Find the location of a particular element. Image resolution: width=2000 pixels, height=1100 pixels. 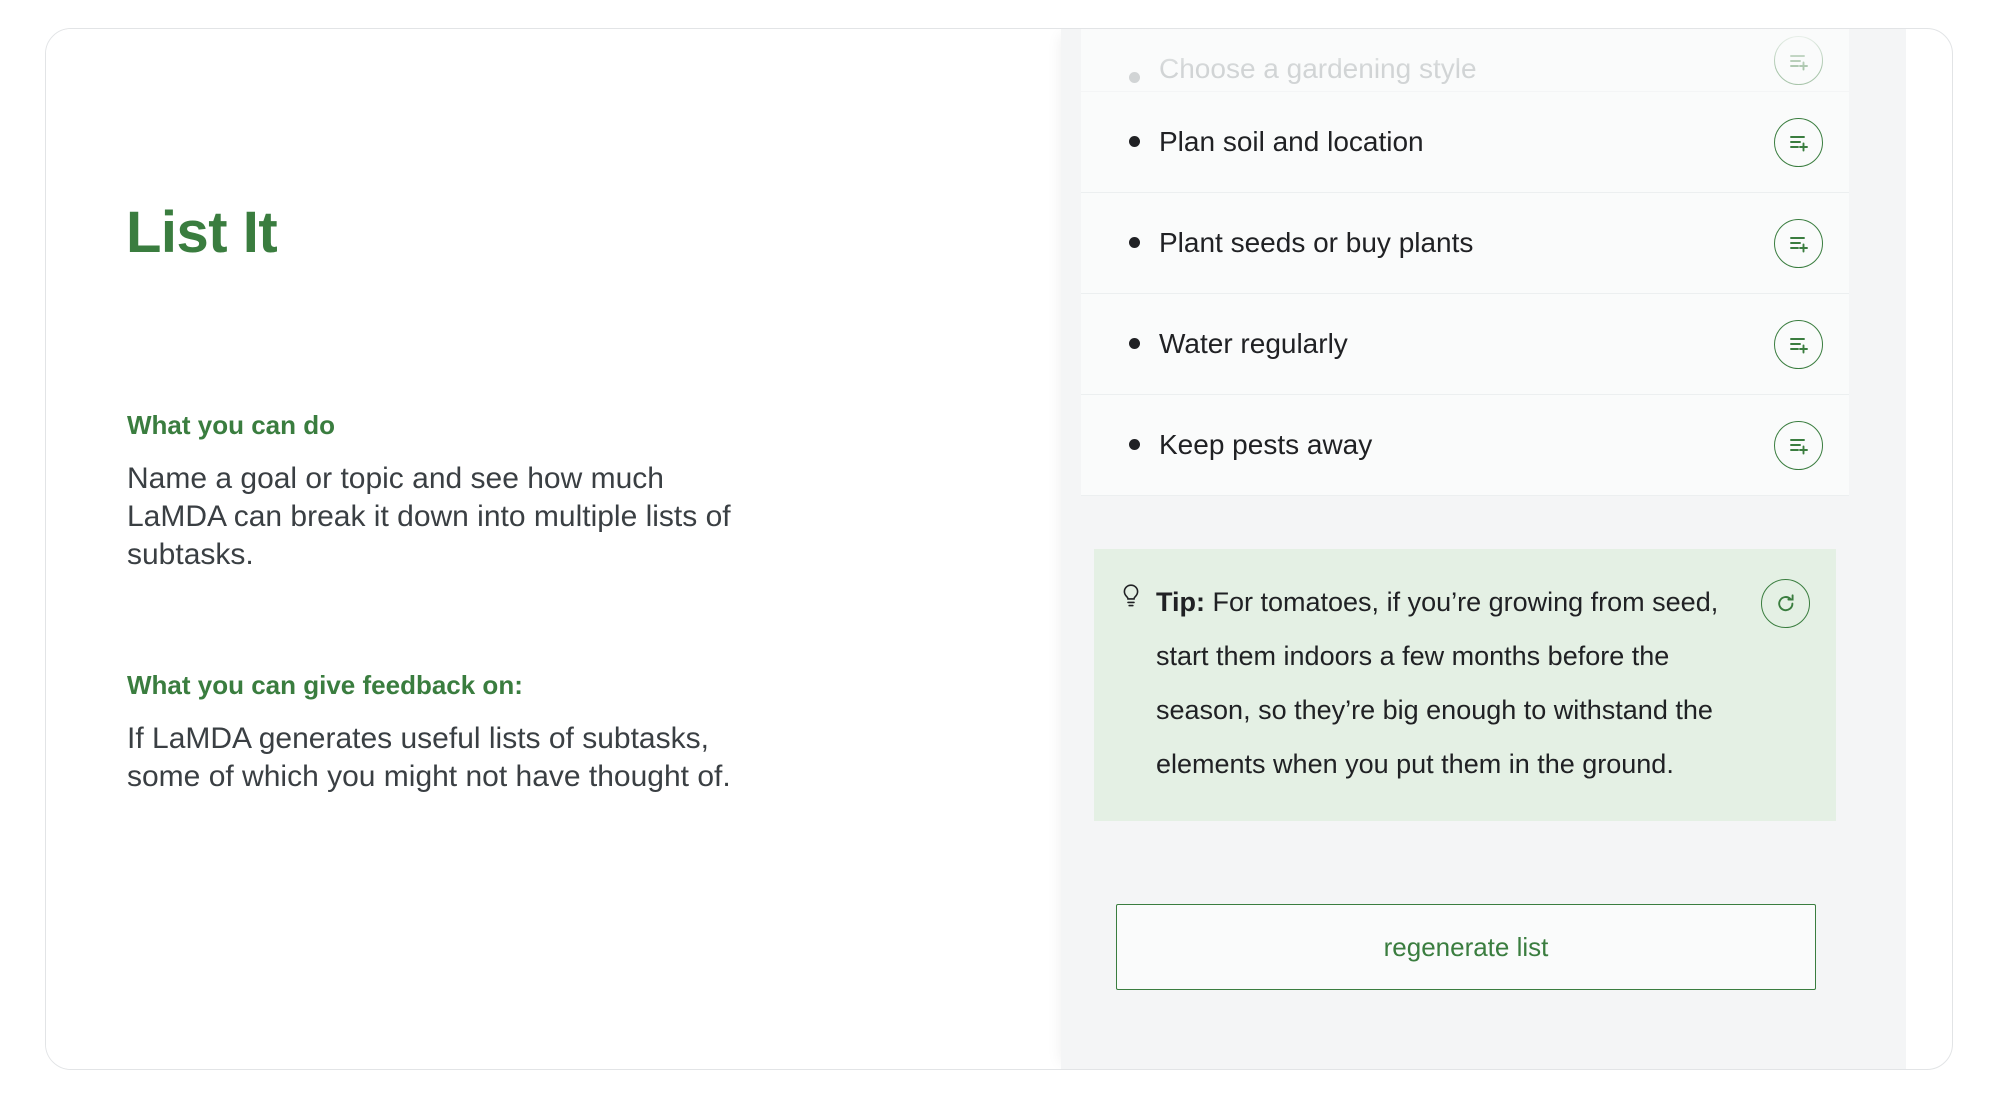

tip-label: Tip: is located at coordinates (1180, 602).